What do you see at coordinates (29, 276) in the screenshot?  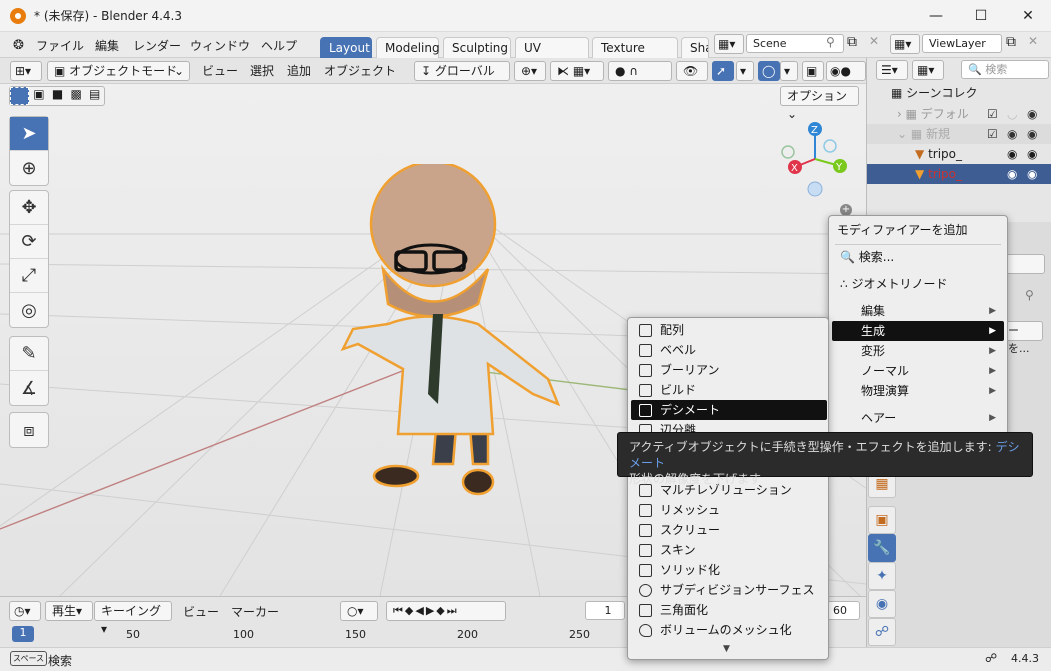 I see `scale-tool-icon: ⤢` at bounding box center [29, 276].